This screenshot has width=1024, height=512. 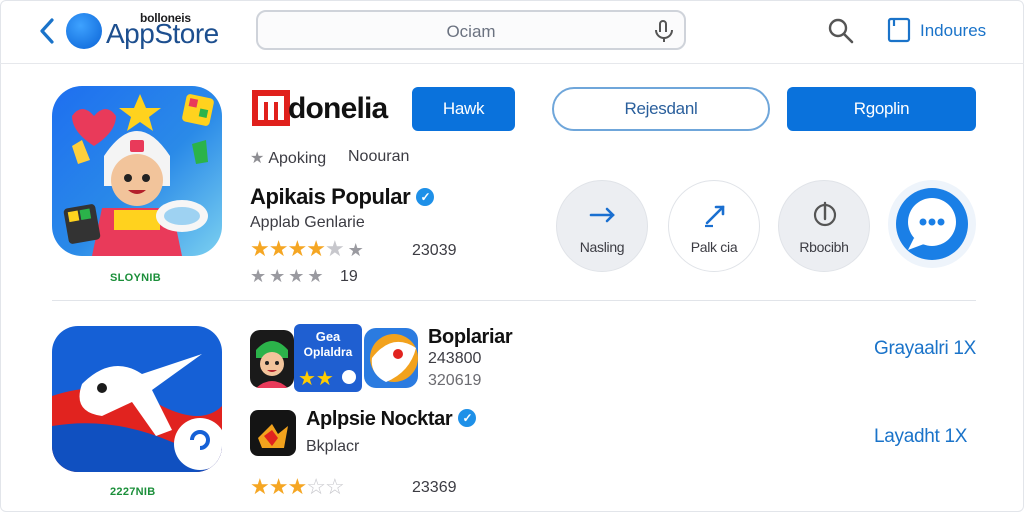 What do you see at coordinates (328, 352) in the screenshot?
I see `promo-line-2: Oplaldra` at bounding box center [328, 352].